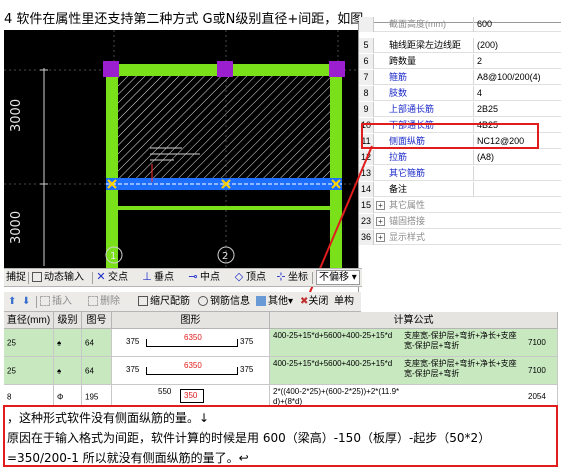 The width and height of the screenshot is (561, 469). Describe the element at coordinates (250, 278) in the screenshot. I see `vertex-button: ◇ 顶点` at that location.